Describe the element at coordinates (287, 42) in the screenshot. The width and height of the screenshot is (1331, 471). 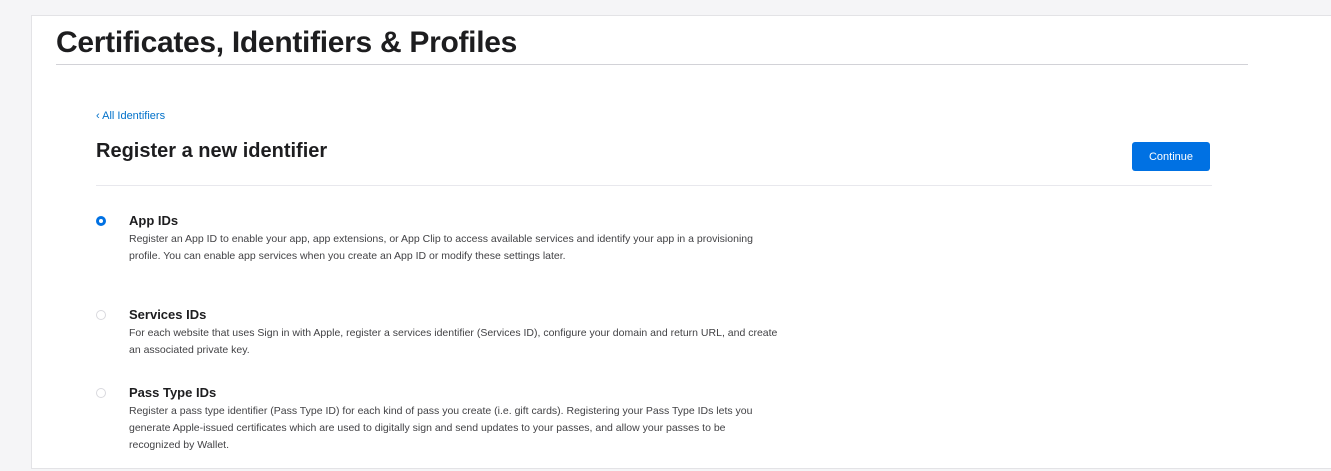
I see `page-title: Certificates, Identifiers & Profiles` at that location.